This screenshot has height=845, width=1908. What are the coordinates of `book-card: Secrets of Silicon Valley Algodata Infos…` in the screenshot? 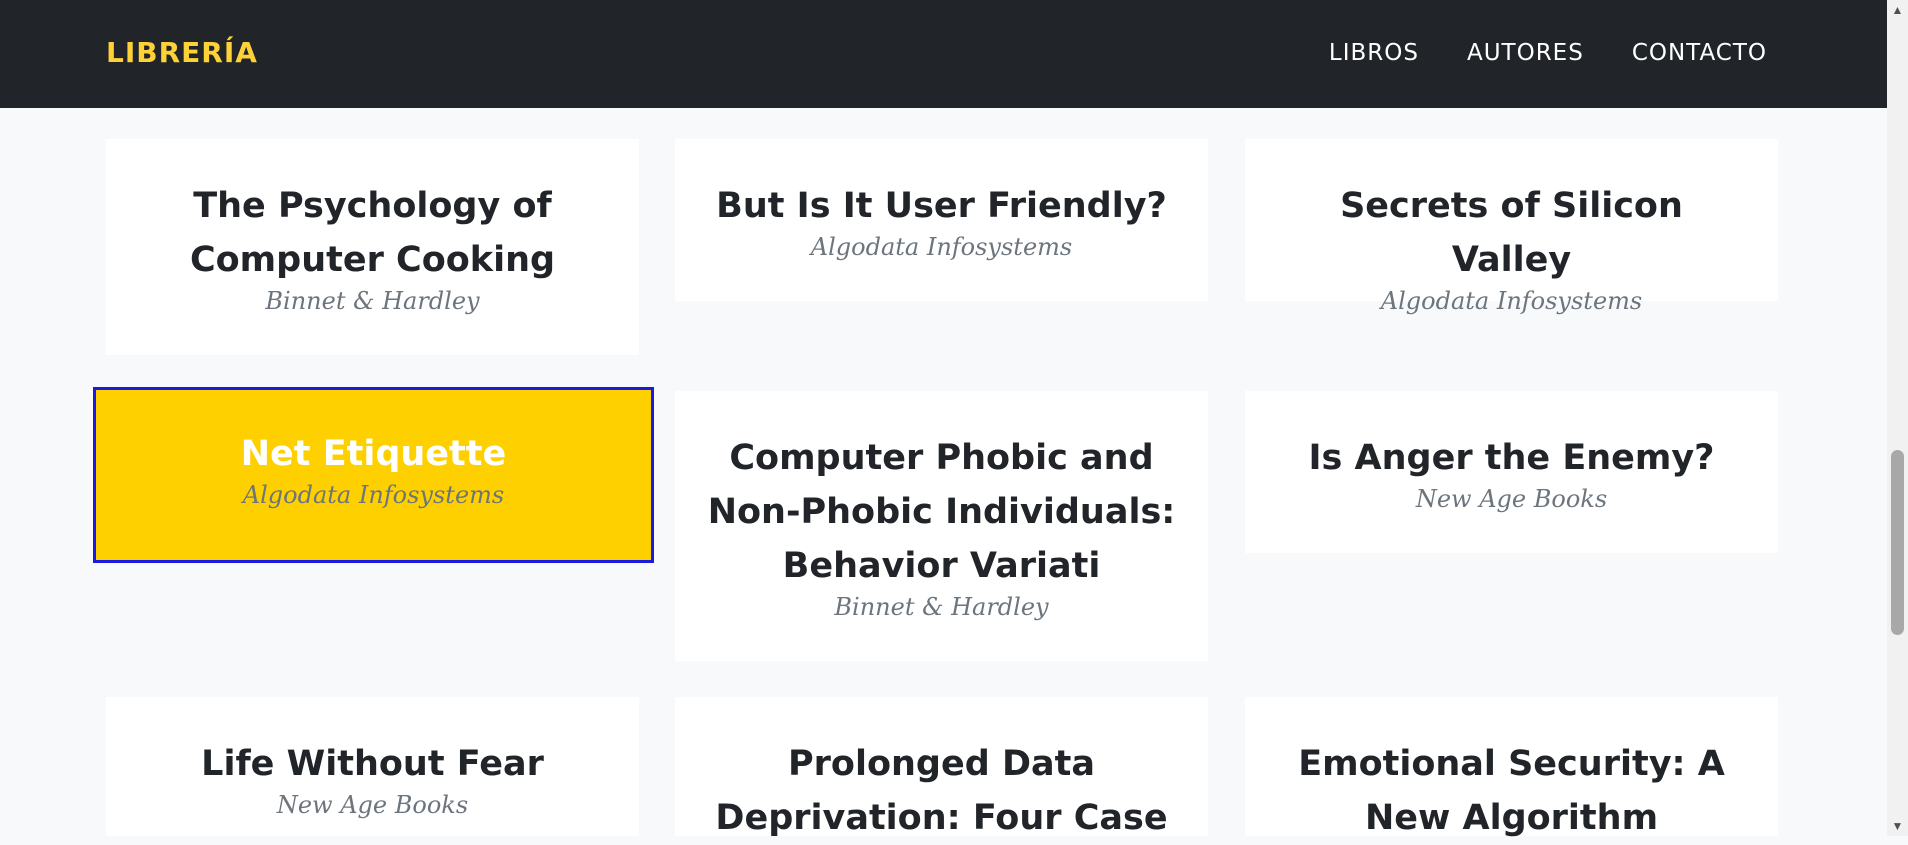 It's located at (1511, 227).